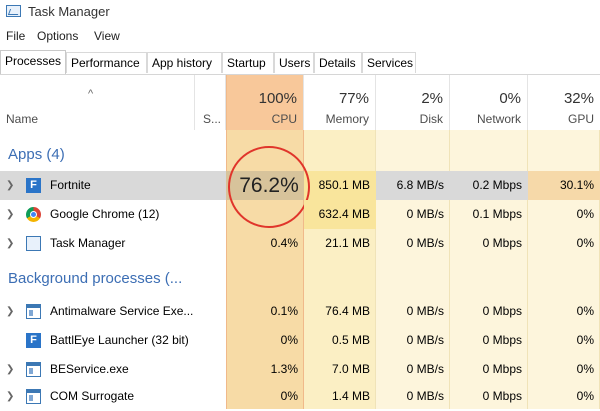 This screenshot has width=600, height=411. Describe the element at coordinates (248, 62) in the screenshot. I see `tab-startup: Startup` at that location.